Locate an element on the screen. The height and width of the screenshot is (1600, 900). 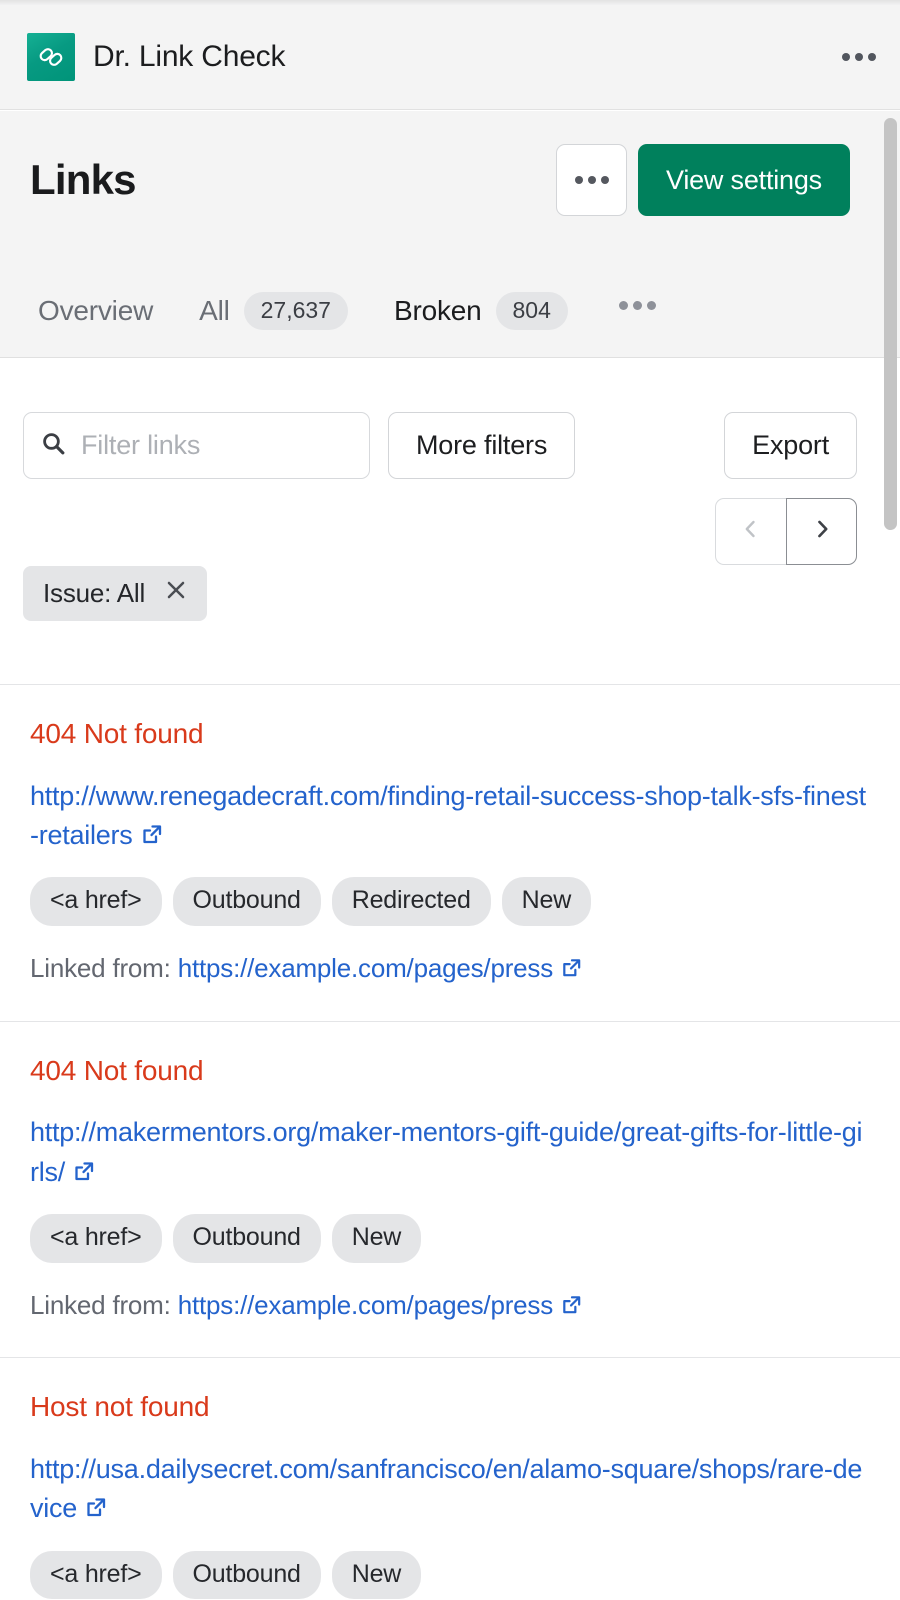
page-actions: View settings is located at coordinates (703, 180).